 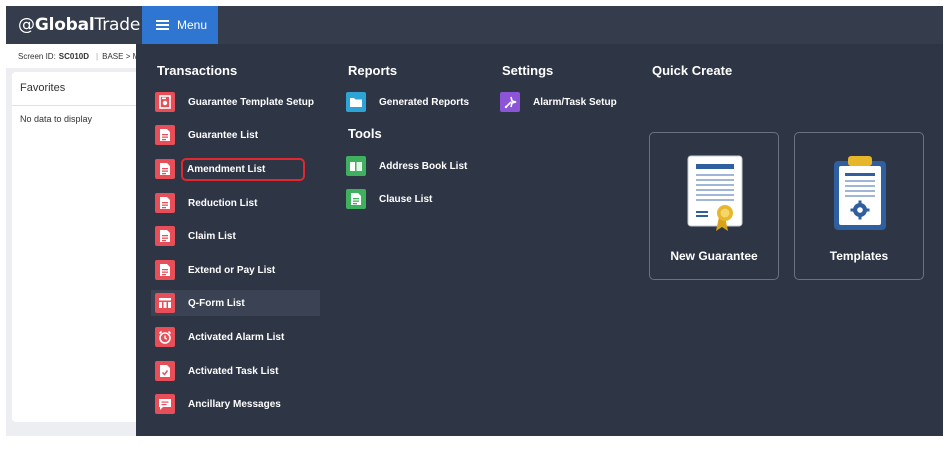 I want to click on menu-item-clause-list: Clause List, so click(x=389, y=199).